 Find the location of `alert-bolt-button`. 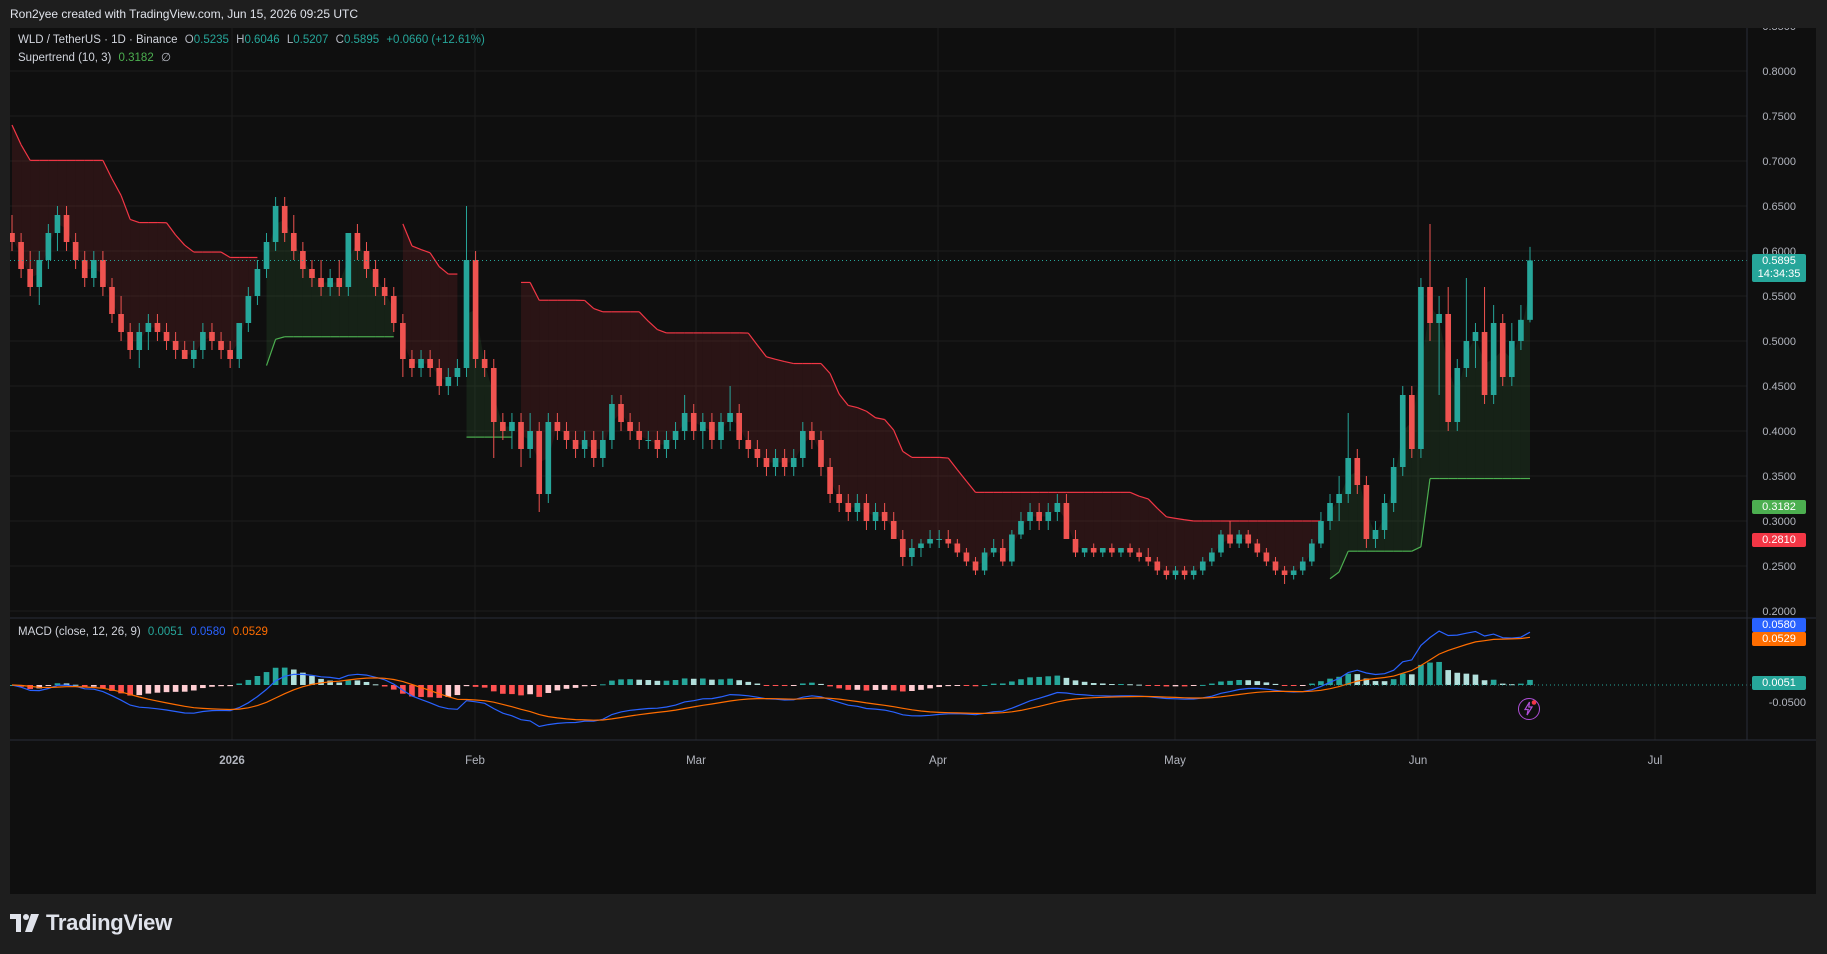

alert-bolt-button is located at coordinates (1529, 709).